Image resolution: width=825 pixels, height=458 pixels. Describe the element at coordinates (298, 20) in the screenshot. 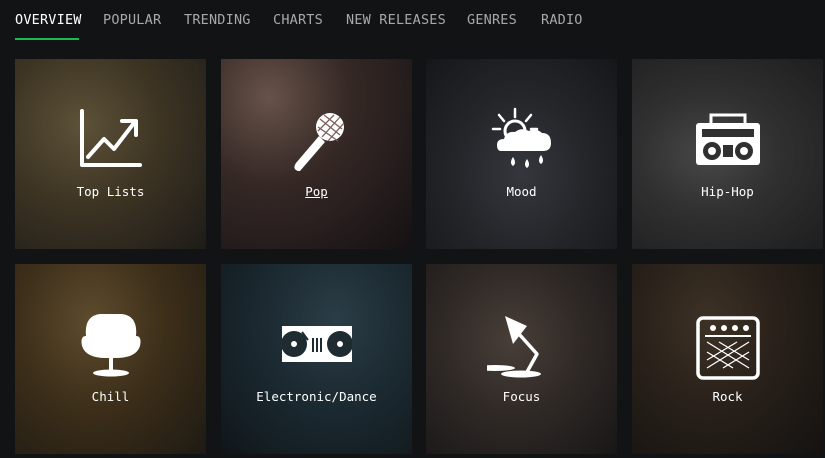

I see `nav-tab-charts: CHARTS` at that location.